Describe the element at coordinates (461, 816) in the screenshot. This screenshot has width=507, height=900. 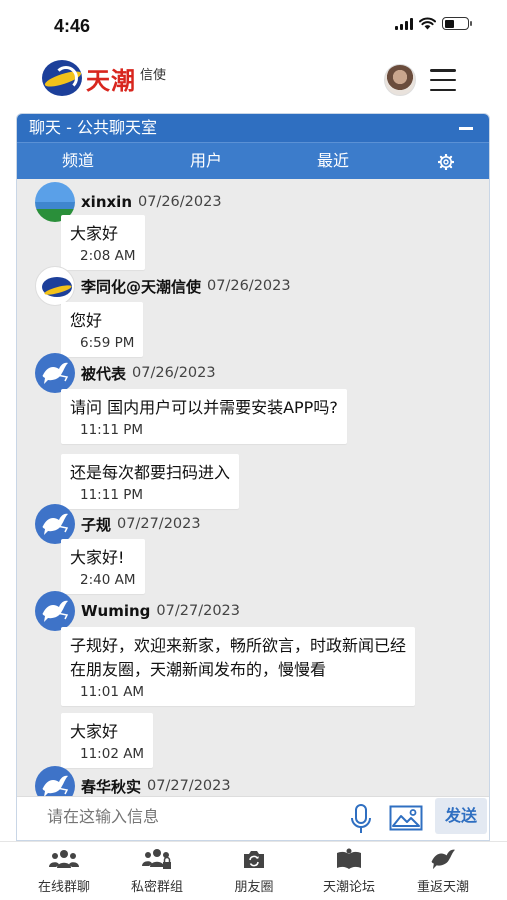
I see `send-button: 发送` at that location.